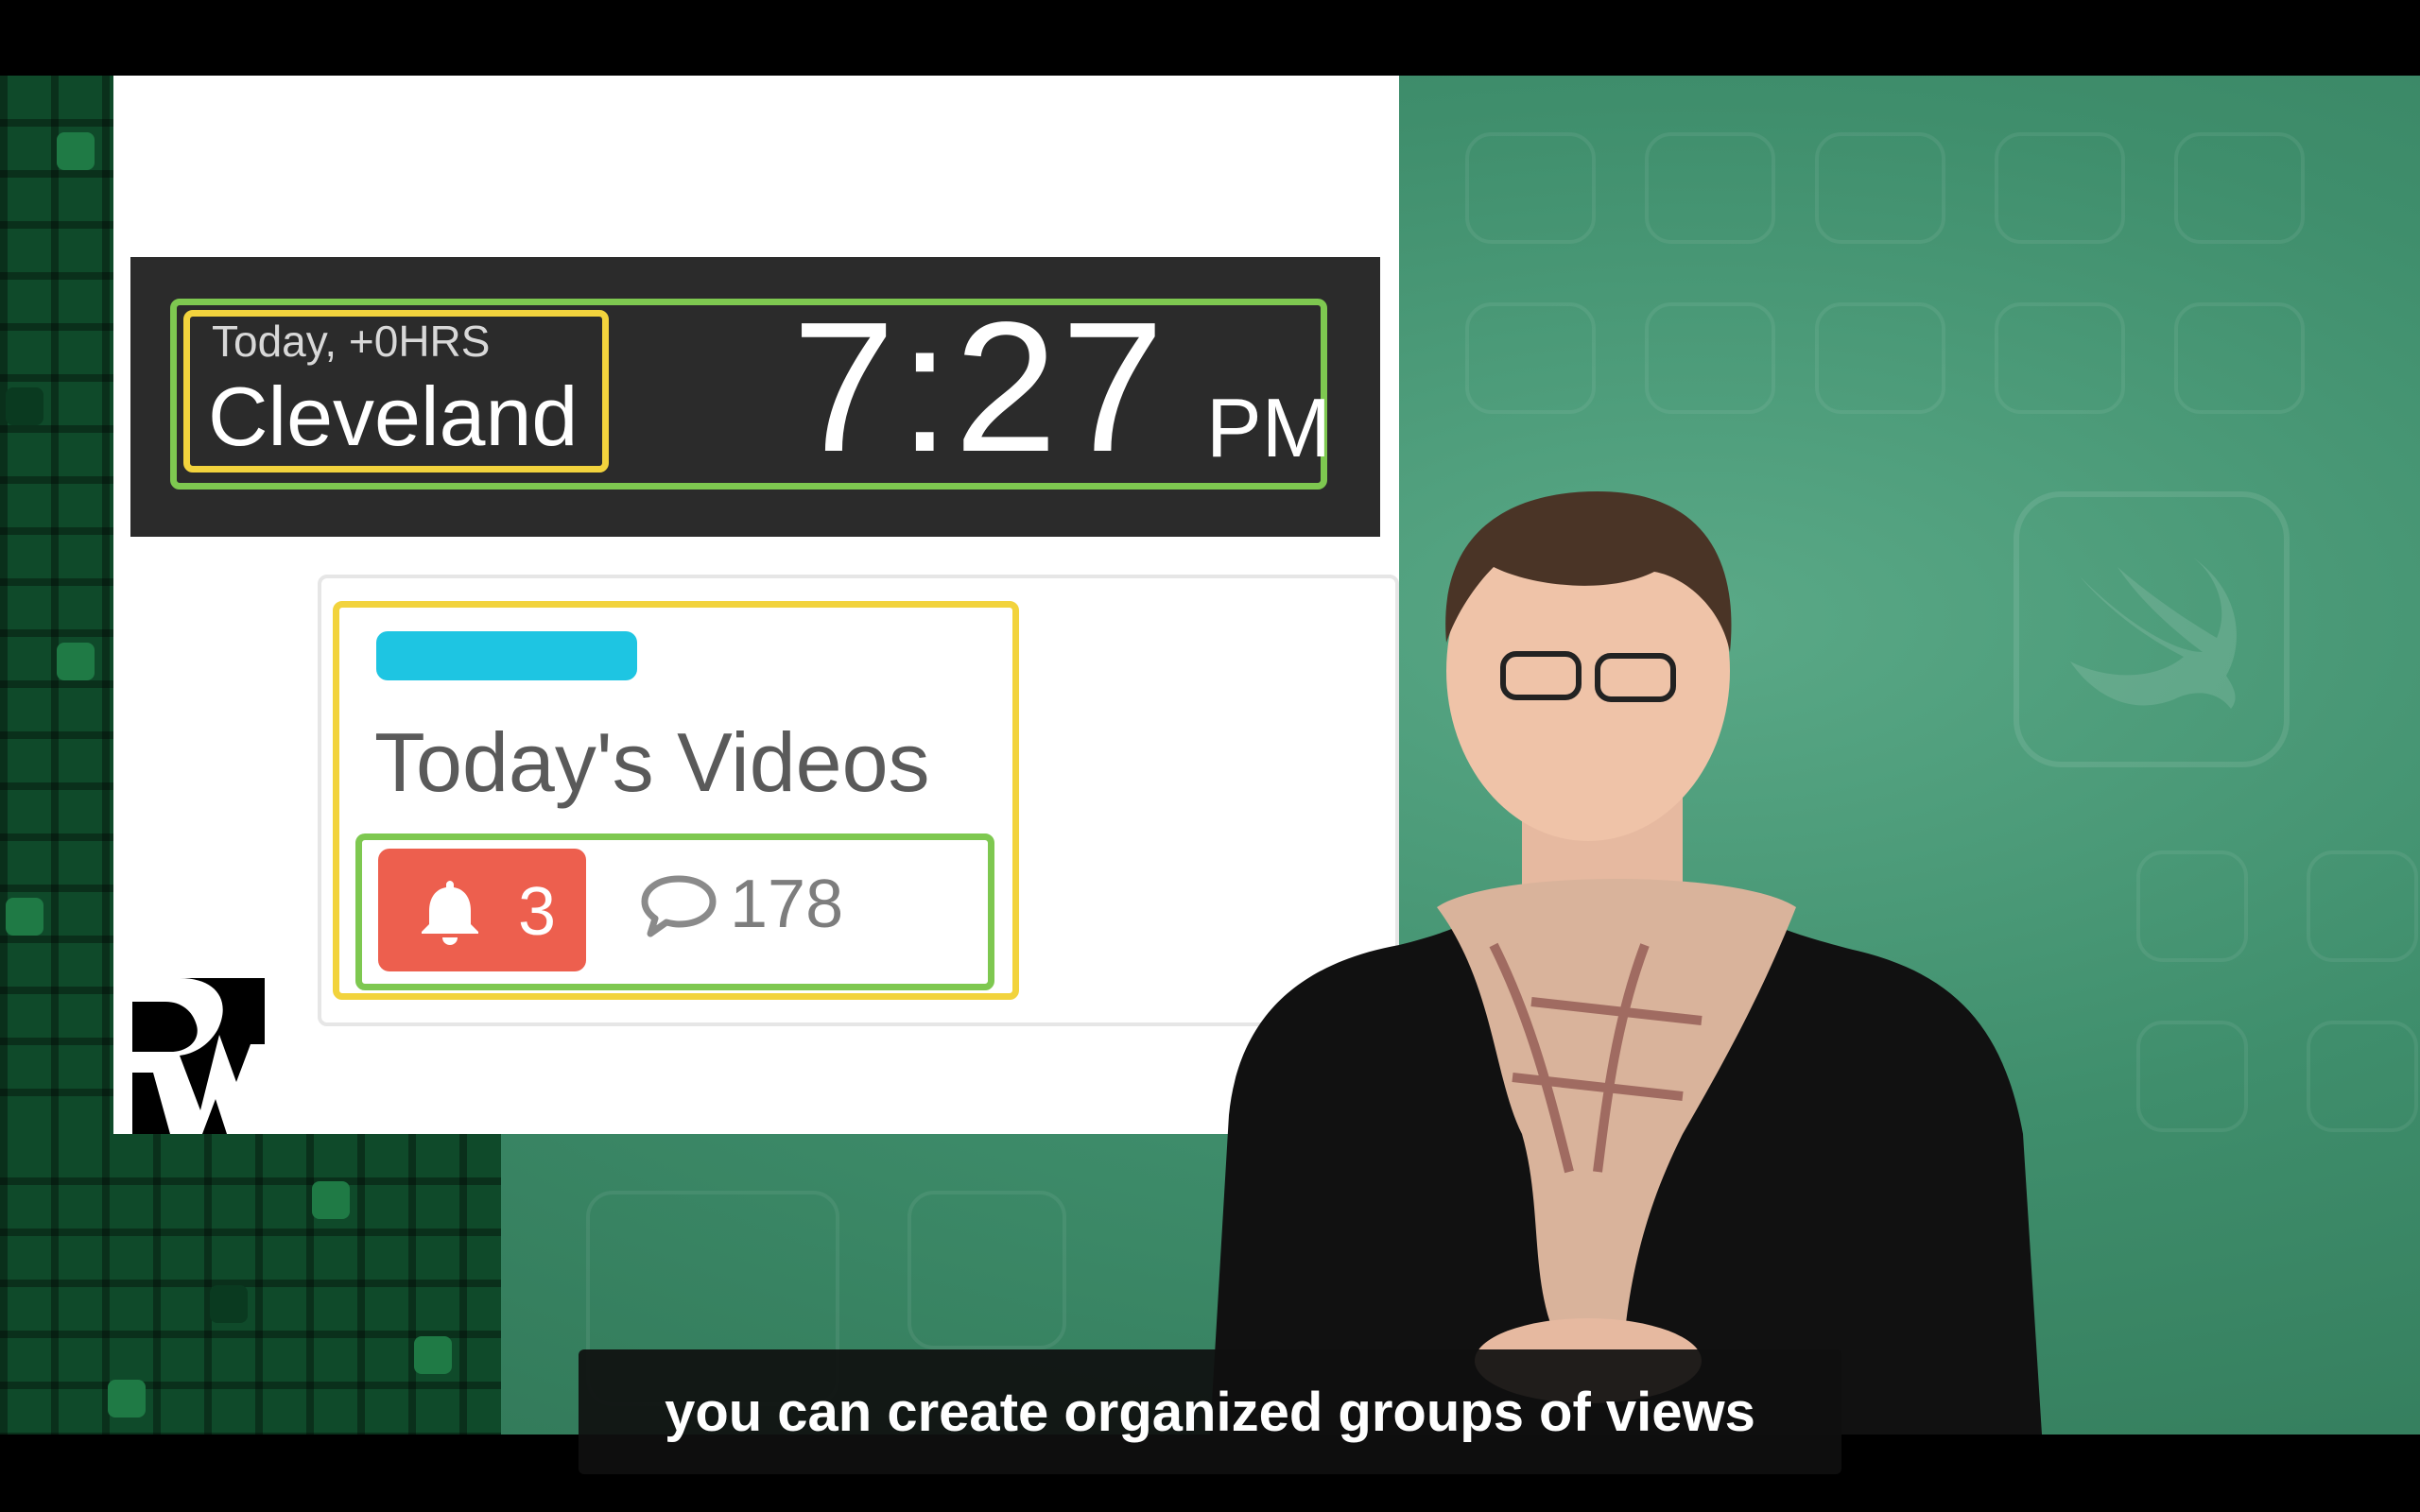 The width and height of the screenshot is (2420, 1512). I want to click on timezone-label: Today, +0HRS, so click(351, 341).